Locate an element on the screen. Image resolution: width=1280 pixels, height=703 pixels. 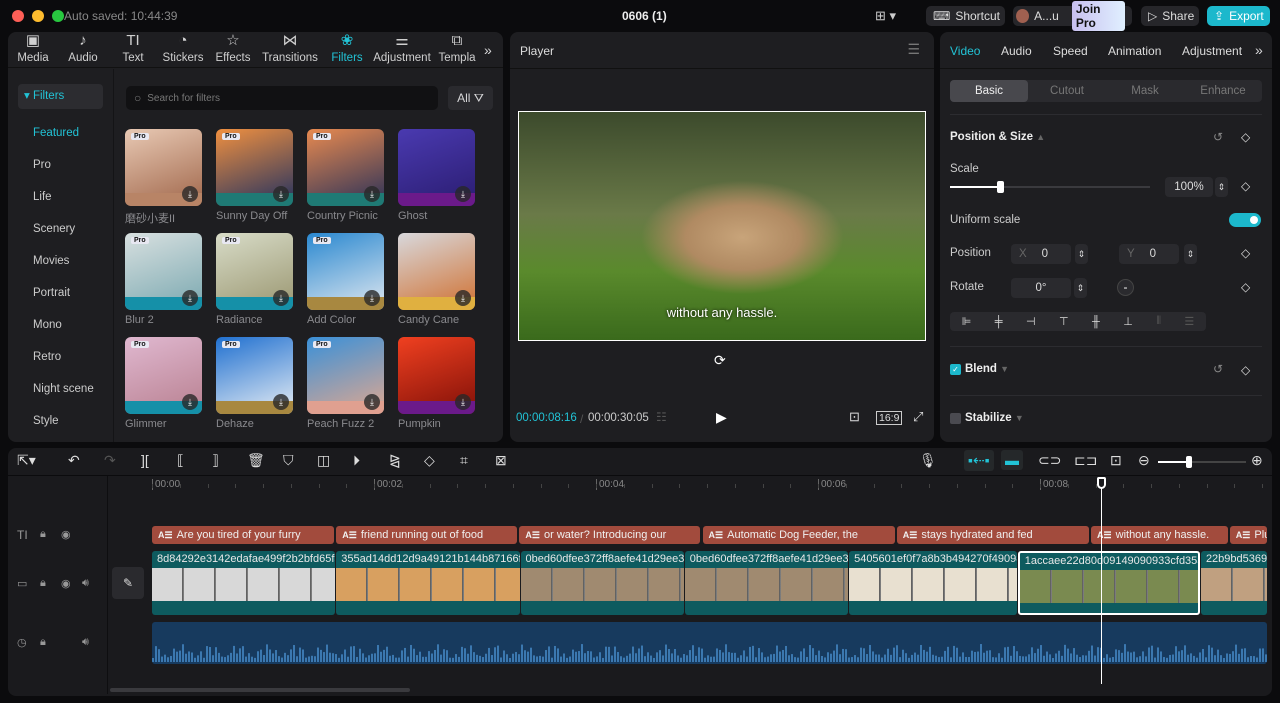
microphone-icon: 🎙 is located at coordinates (928, 460).